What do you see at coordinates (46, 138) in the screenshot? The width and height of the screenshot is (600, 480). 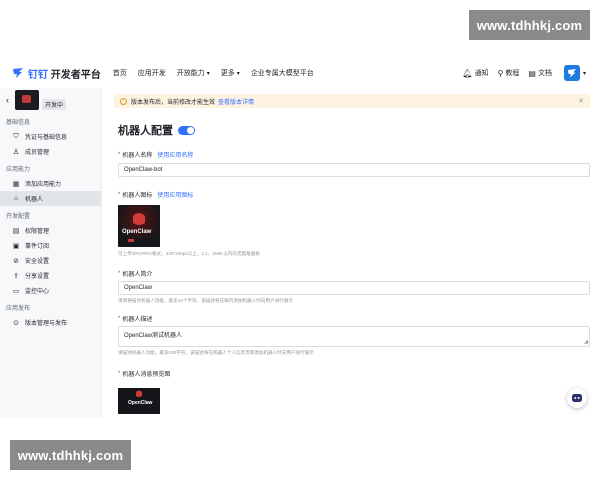 I see `sidebar-item-label: 凭证与基础信息` at bounding box center [46, 138].